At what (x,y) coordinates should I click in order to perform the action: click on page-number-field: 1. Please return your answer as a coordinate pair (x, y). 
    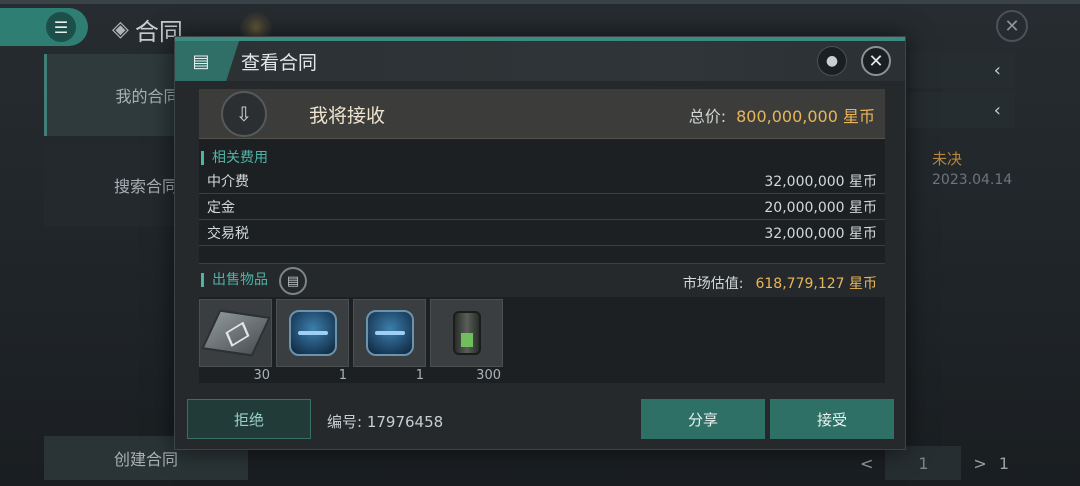
    Looking at the image, I should click on (923, 463).